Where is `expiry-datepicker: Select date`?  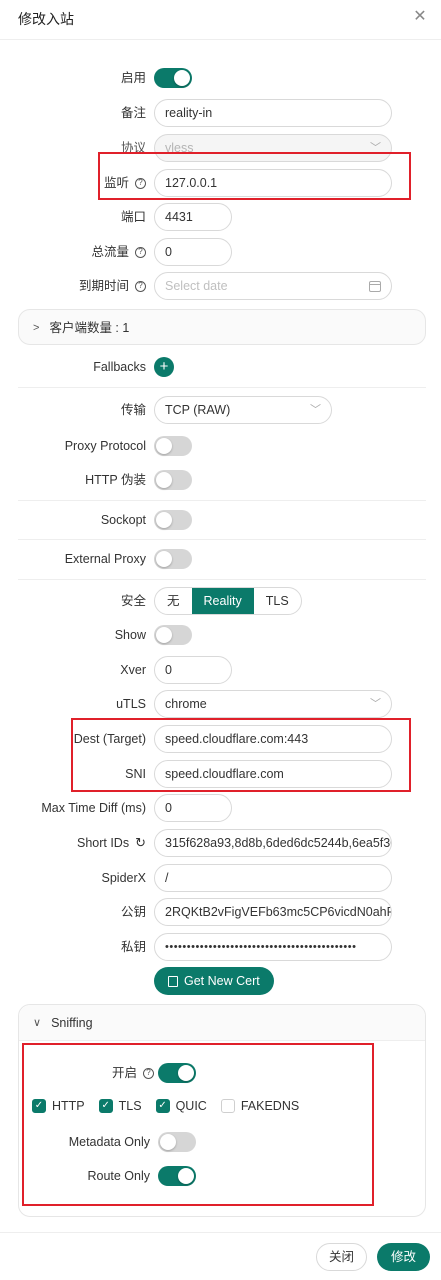 expiry-datepicker: Select date is located at coordinates (273, 286).